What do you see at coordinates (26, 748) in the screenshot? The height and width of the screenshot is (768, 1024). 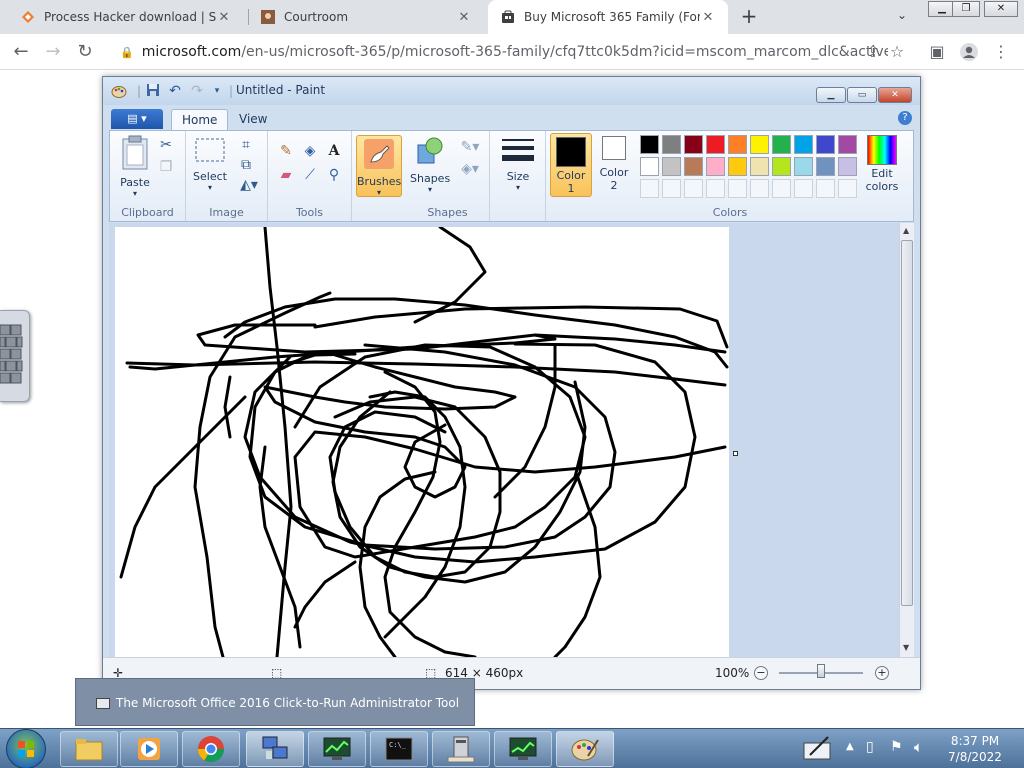 I see `start-button` at bounding box center [26, 748].